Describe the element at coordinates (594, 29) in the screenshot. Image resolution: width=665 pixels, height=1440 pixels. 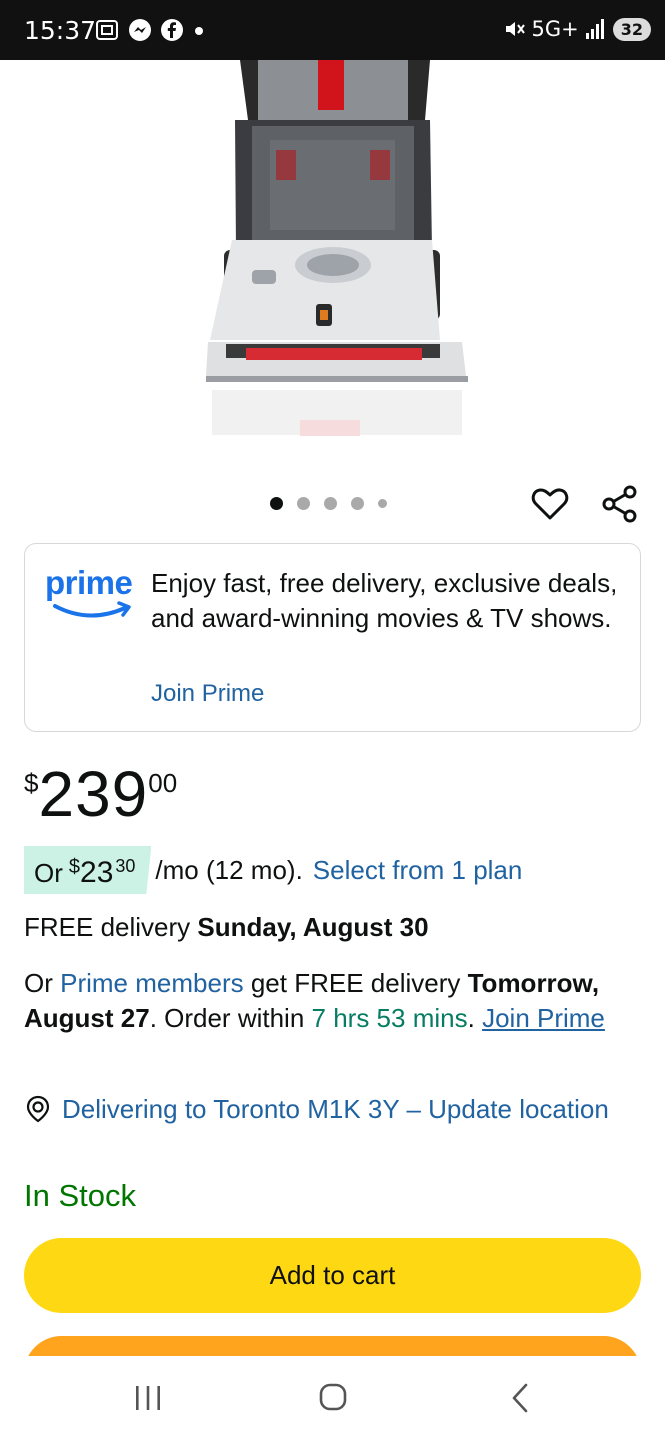
I see `signal-icon` at that location.